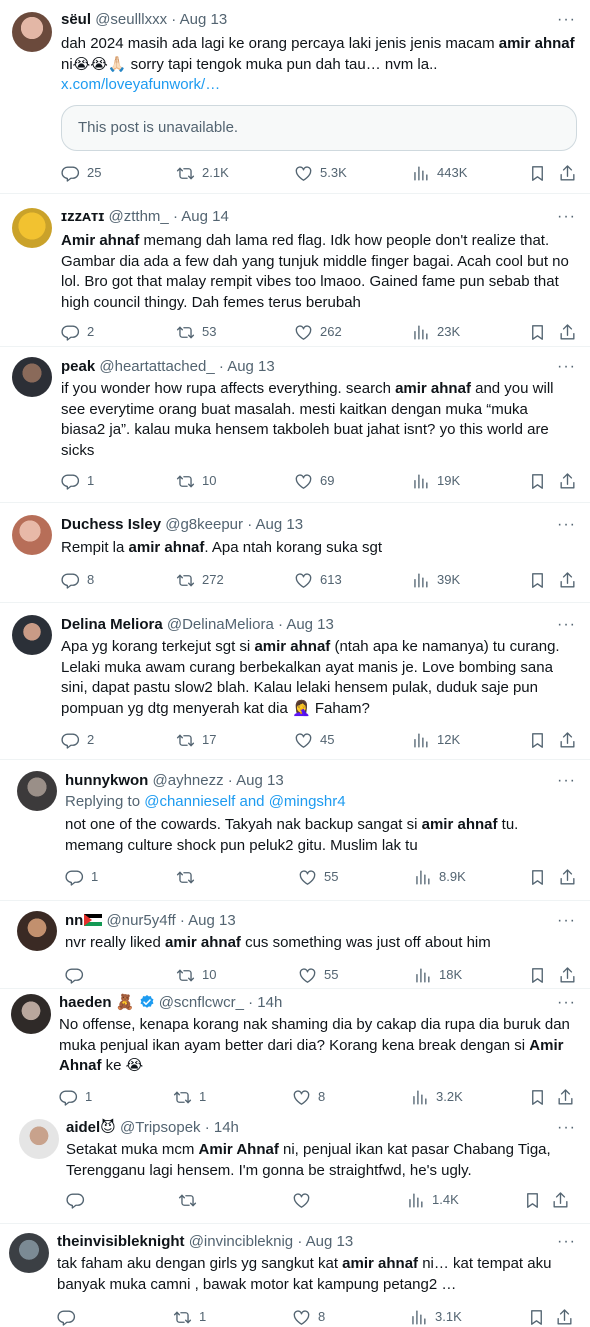 This screenshot has width=590, height=1327. What do you see at coordinates (84, 920) in the screenshot?
I see `display-name: nn` at bounding box center [84, 920].